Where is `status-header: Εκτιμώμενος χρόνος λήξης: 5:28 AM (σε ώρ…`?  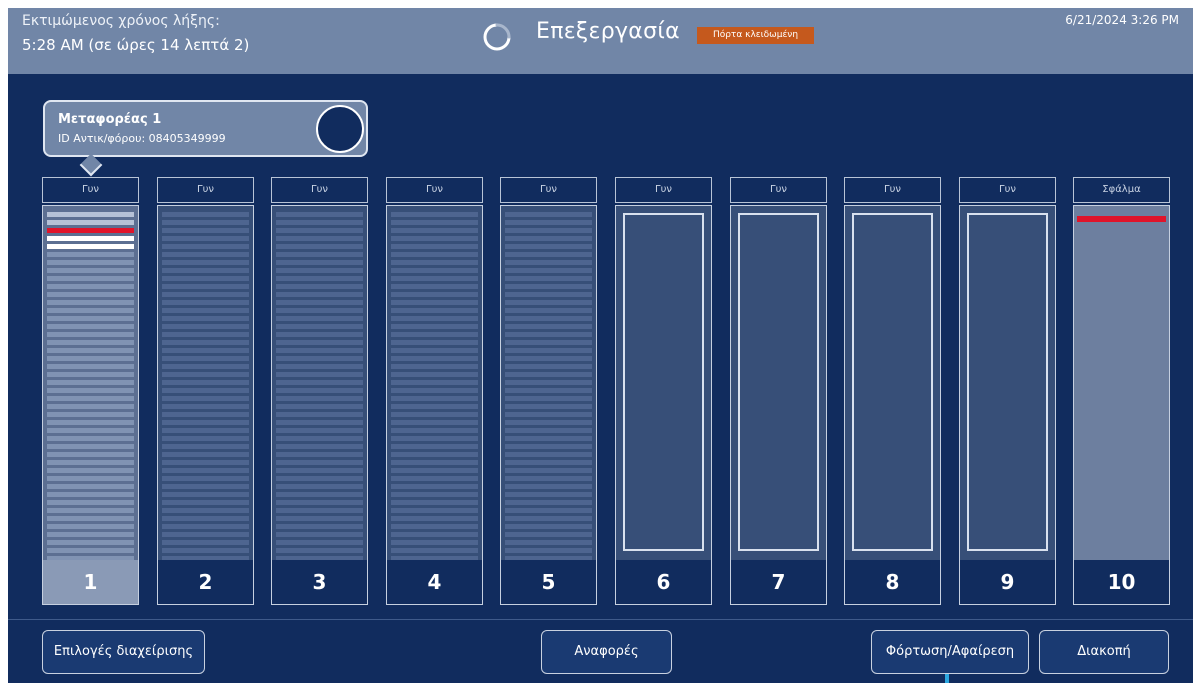
status-header: Εκτιμώμενος χρόνος λήξης: 5:28 AM (σε ώρ… is located at coordinates (600, 41).